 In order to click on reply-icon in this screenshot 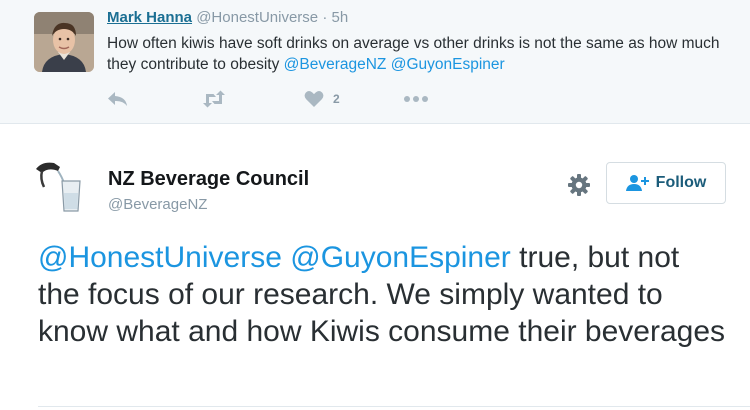, I will do `click(117, 99)`.